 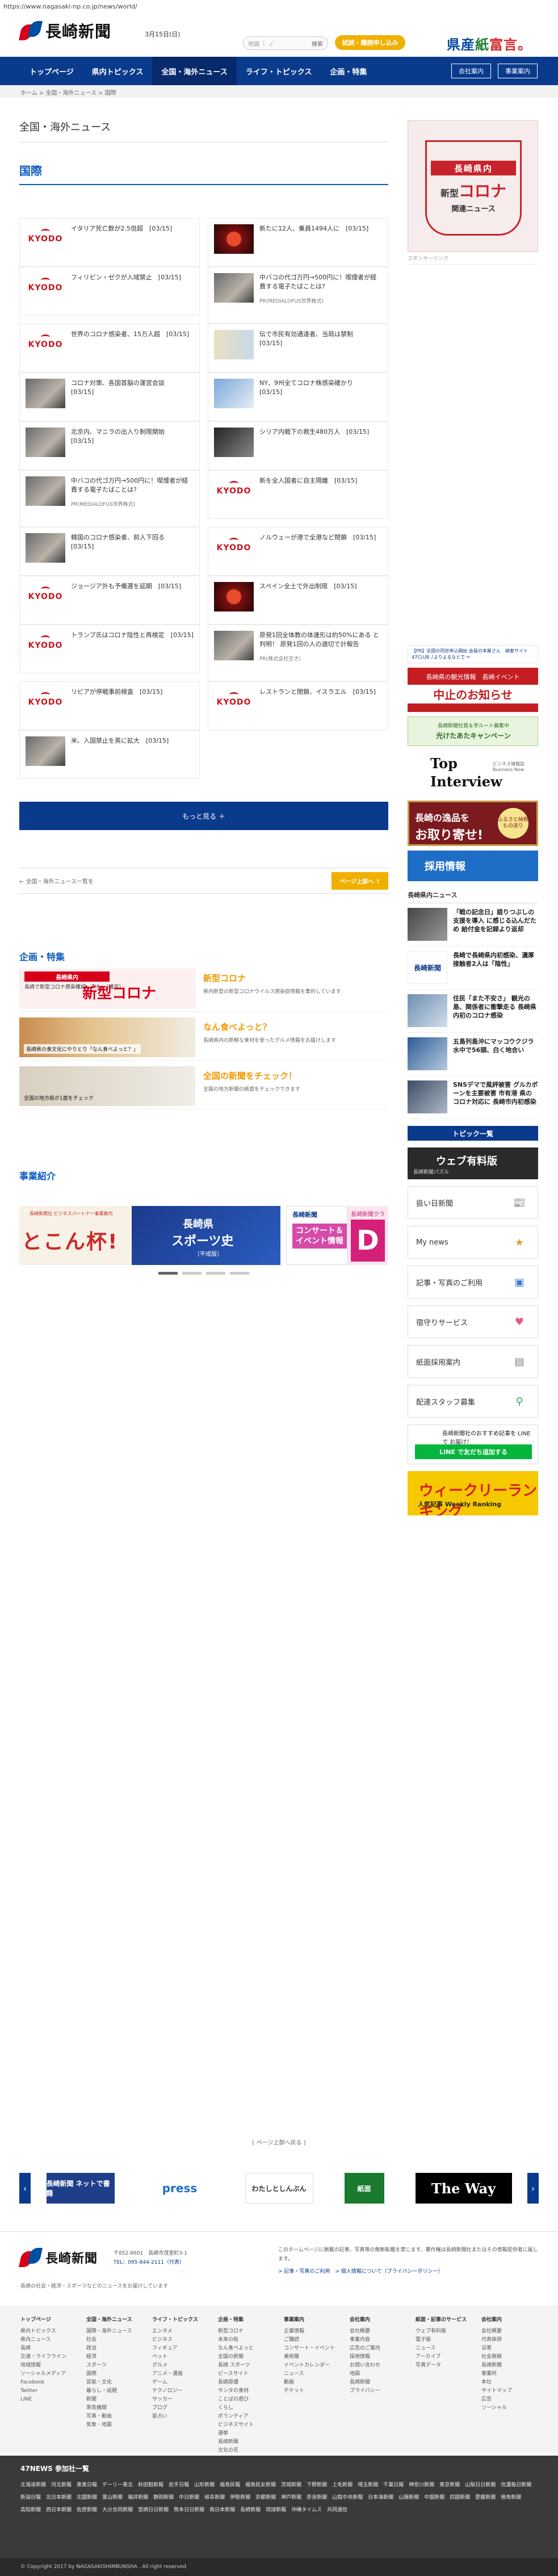 What do you see at coordinates (132, 334) in the screenshot?
I see `article-title: 世界のコロナ感染者、15万人超 [03/15]` at bounding box center [132, 334].